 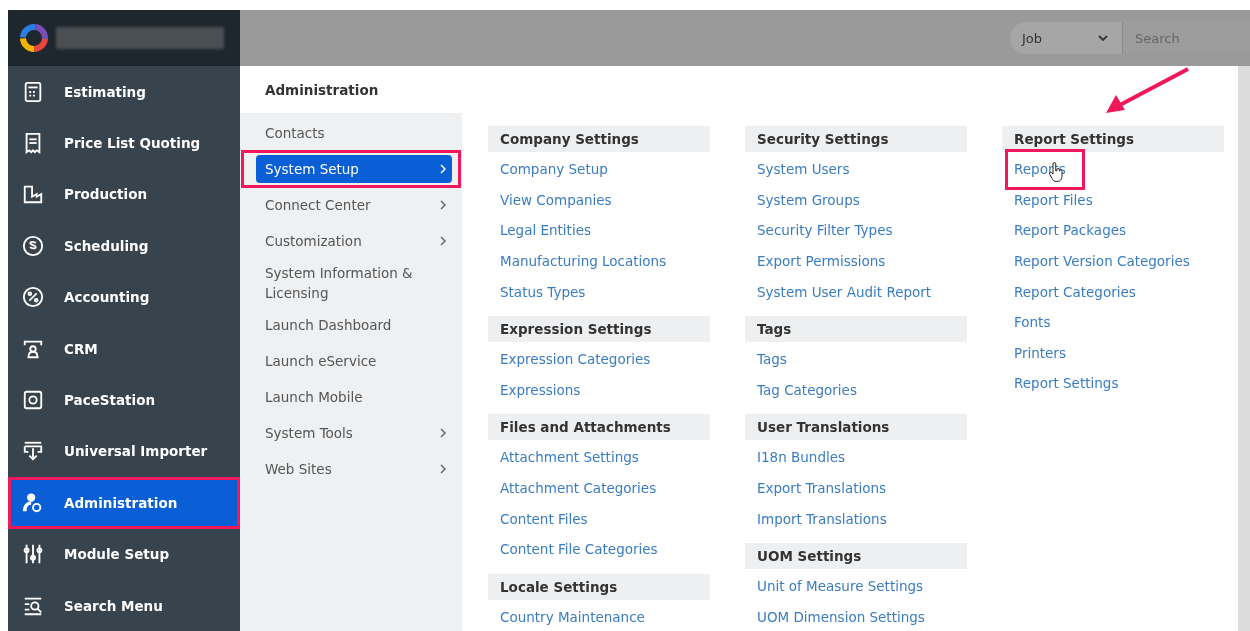 I want to click on menu-link: Tags, so click(x=772, y=359).